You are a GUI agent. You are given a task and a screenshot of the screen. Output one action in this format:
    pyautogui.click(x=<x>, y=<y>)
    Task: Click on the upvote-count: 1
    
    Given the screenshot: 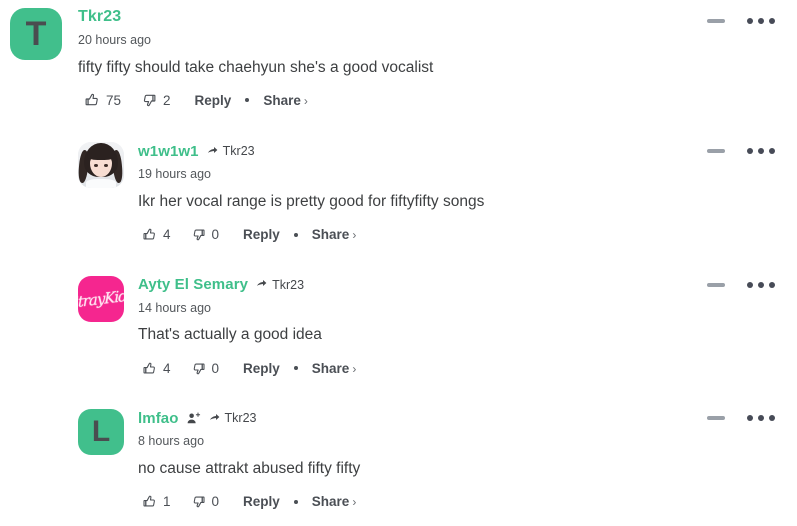 What is the action you would take?
    pyautogui.click(x=167, y=502)
    